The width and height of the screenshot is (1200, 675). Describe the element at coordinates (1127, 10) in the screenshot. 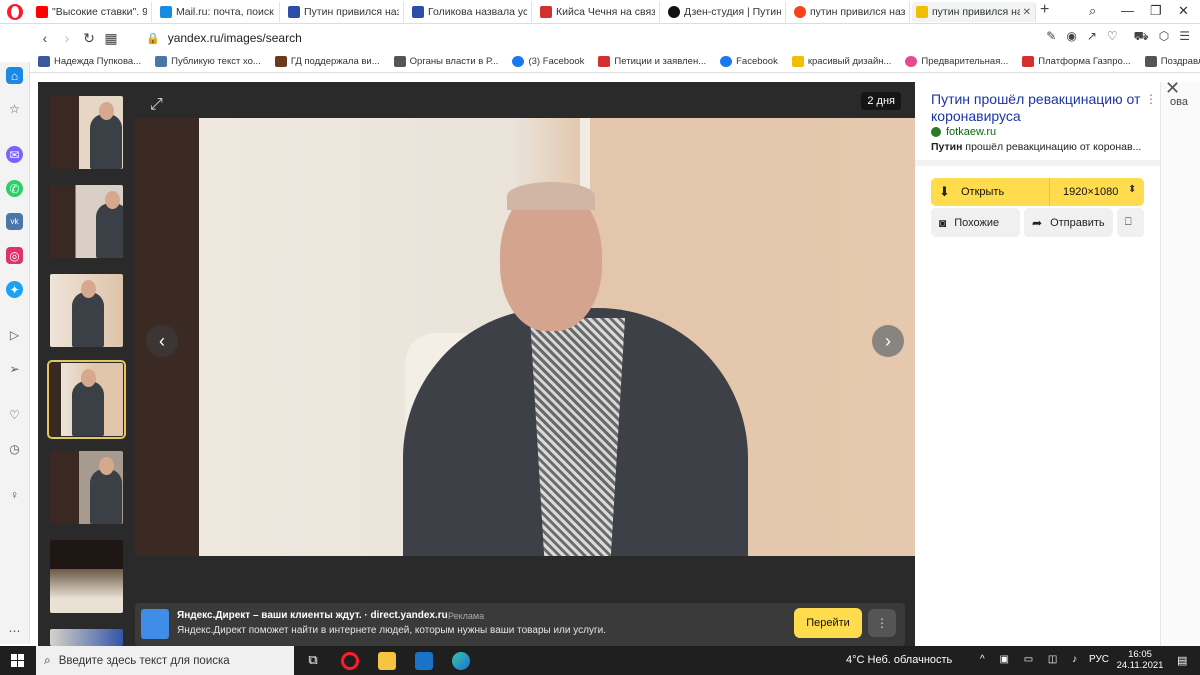

I see `minimize-icon: —` at that location.